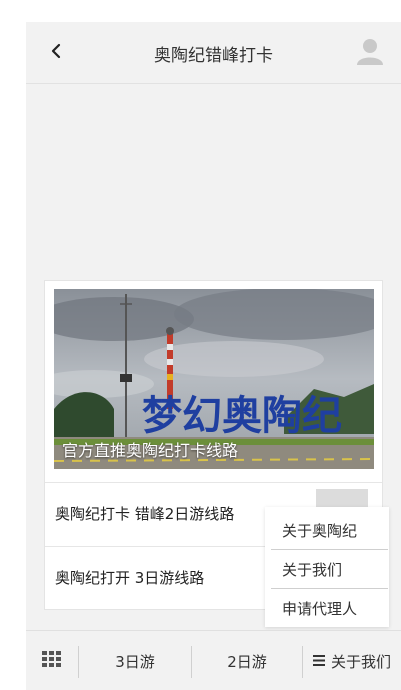 The height and width of the screenshot is (690, 401). Describe the element at coordinates (150, 450) in the screenshot. I see `banner-caption: 官方直推奥陶纪打卡线路` at that location.